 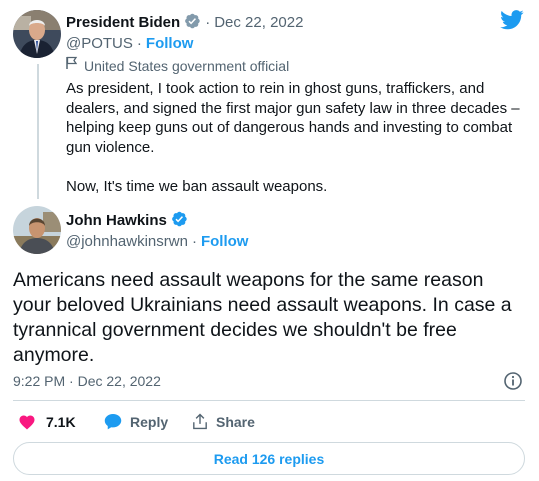 I want to click on author-subheader: @johnhawkinsrwn · Follow, so click(x=157, y=241).